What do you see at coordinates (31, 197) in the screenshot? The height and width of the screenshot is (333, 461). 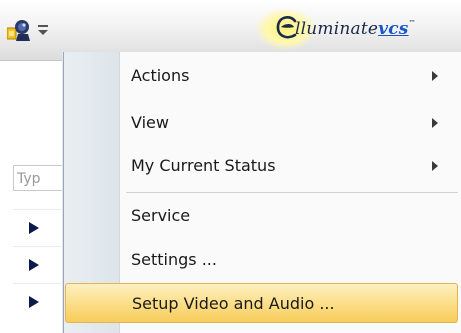 I see `left-list-panel` at bounding box center [31, 197].